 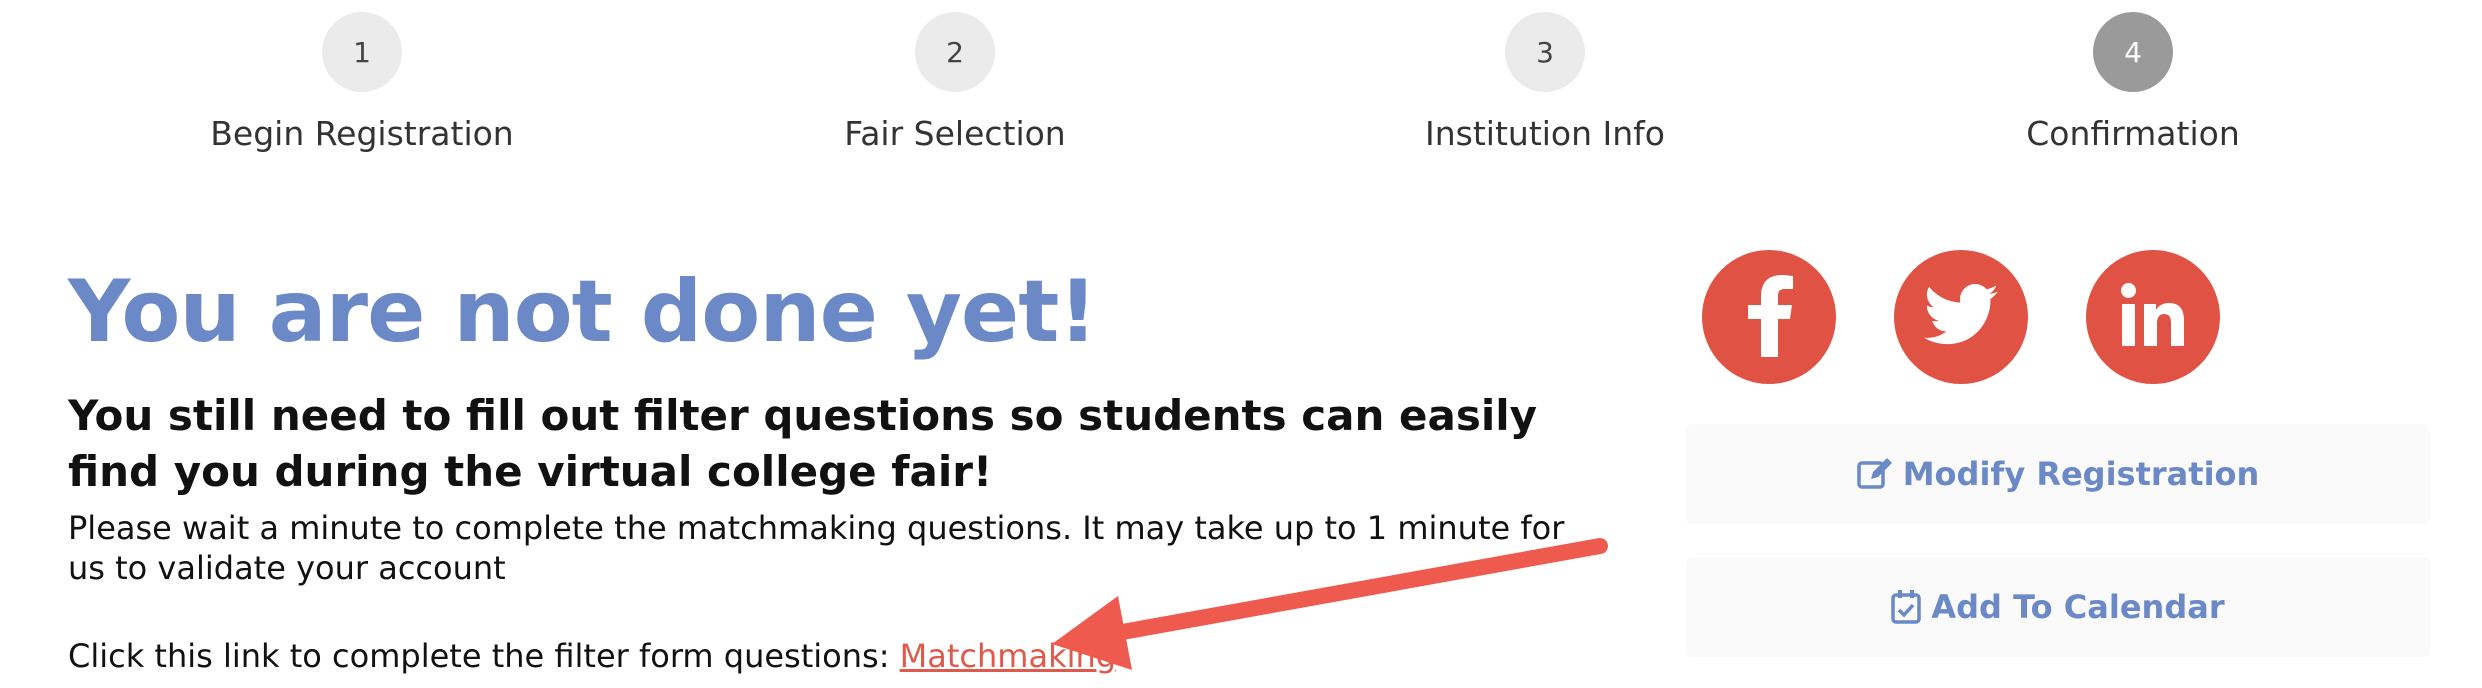 I want to click on step-fair-selection: 2 Fair Selection, so click(x=955, y=82).